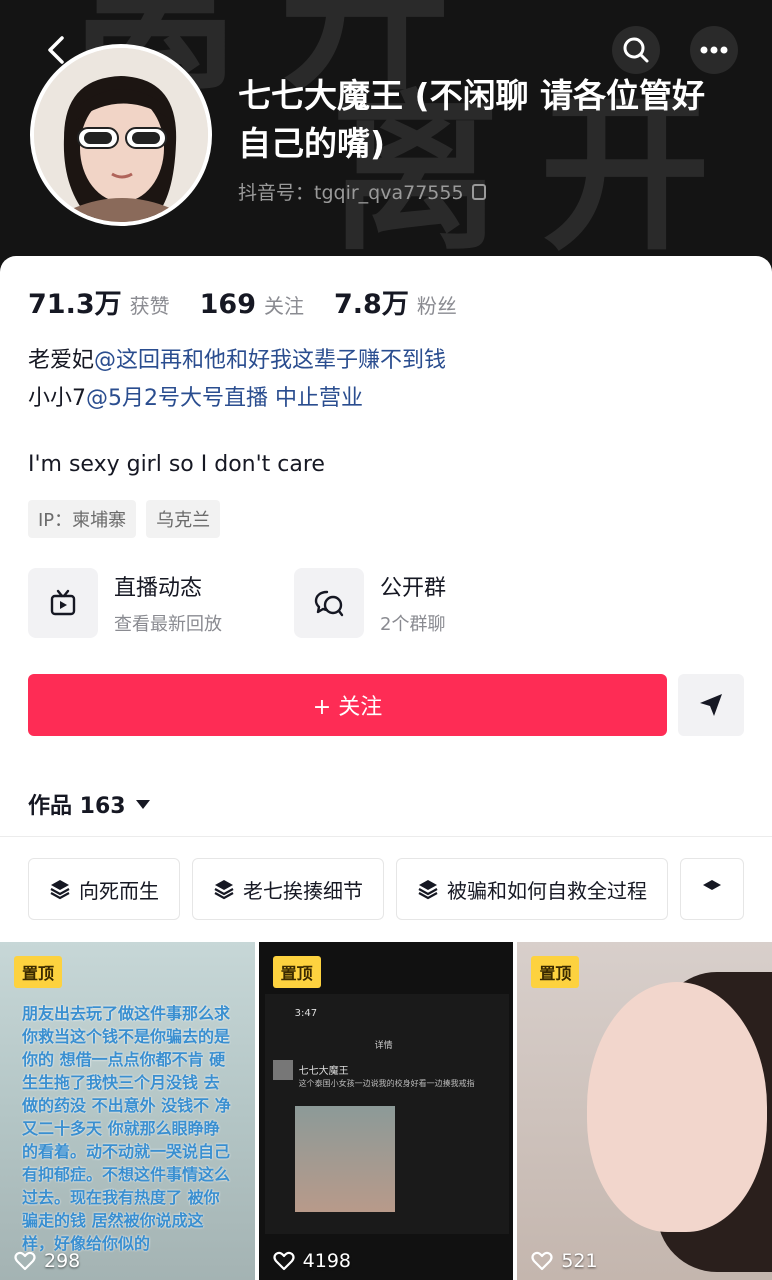 Image resolution: width=772 pixels, height=1280 pixels. Describe the element at coordinates (383, 1046) in the screenshot. I see `screenshot-title: 详情` at that location.